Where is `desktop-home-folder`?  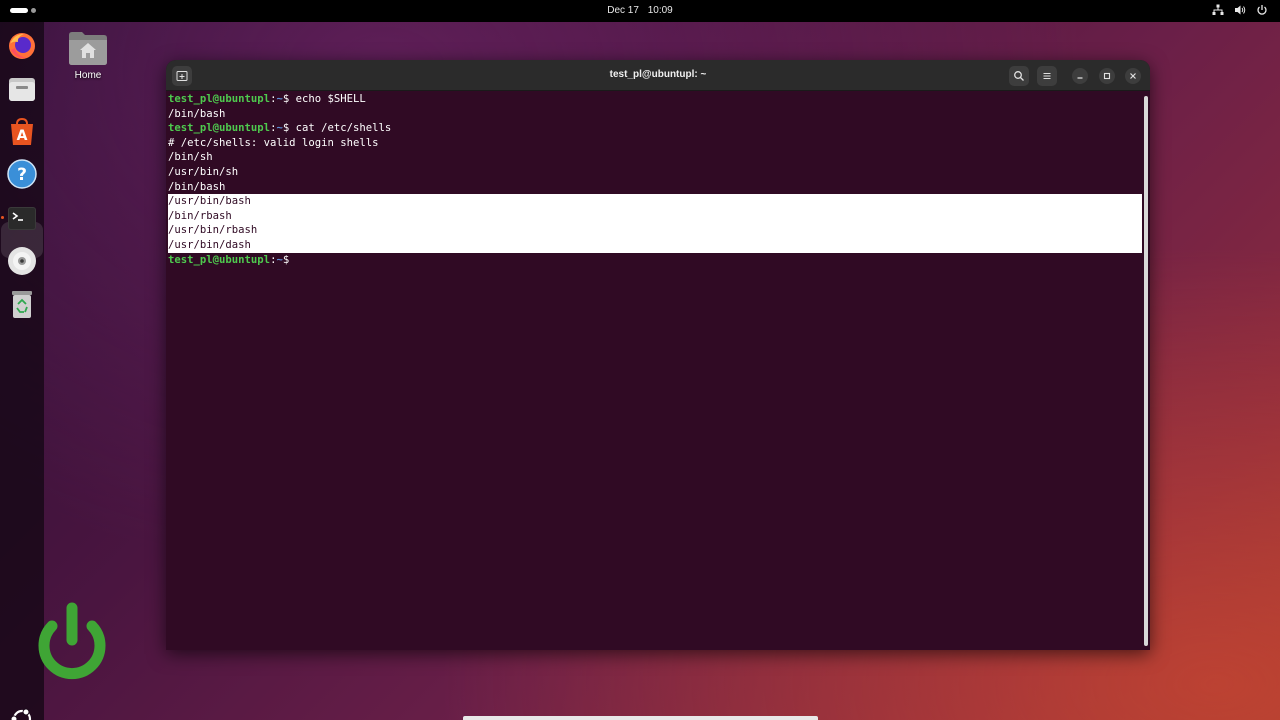
desktop-home-folder is located at coordinates (88, 48).